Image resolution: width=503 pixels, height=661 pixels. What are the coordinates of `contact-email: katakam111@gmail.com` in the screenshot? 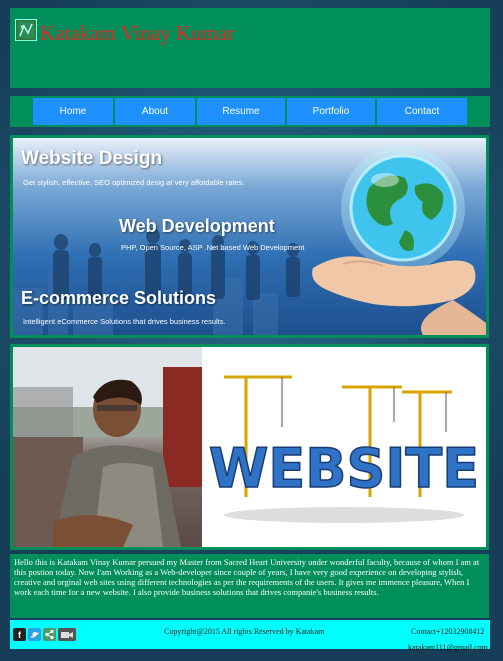 It's located at (448, 647).